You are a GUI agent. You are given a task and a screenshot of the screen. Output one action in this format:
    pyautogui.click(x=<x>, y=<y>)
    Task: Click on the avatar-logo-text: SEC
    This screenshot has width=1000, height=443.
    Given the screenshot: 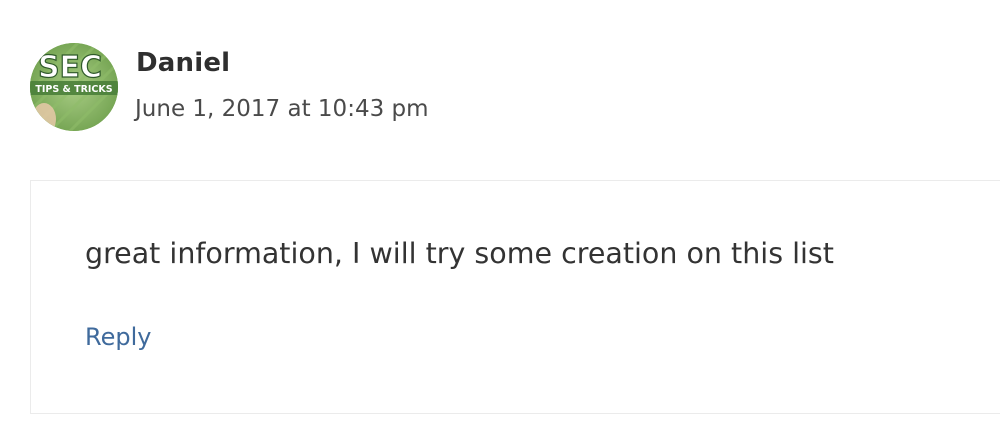 What is the action you would take?
    pyautogui.click(x=70, y=67)
    